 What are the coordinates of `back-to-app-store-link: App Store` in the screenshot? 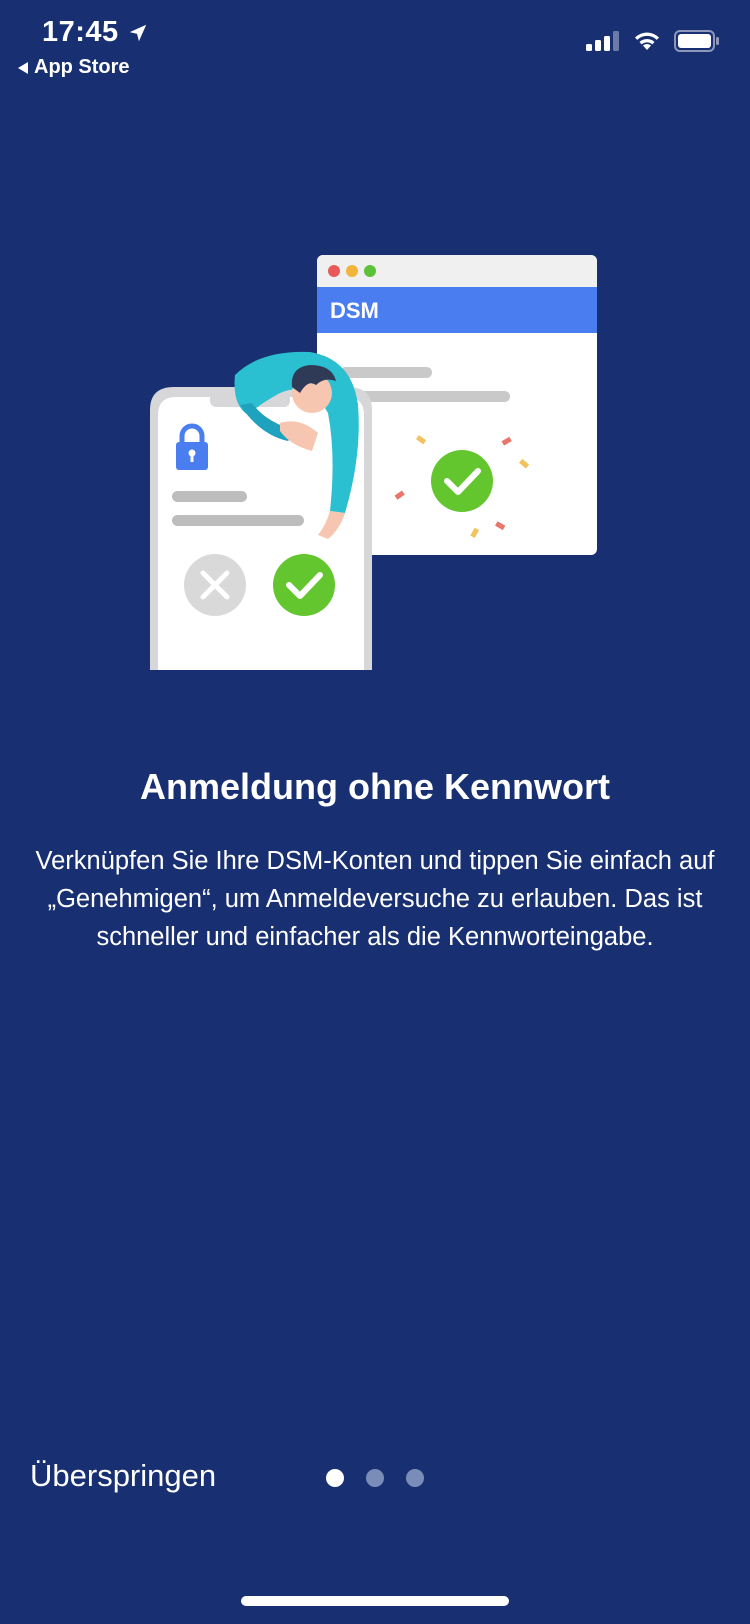 It's located at (74, 67).